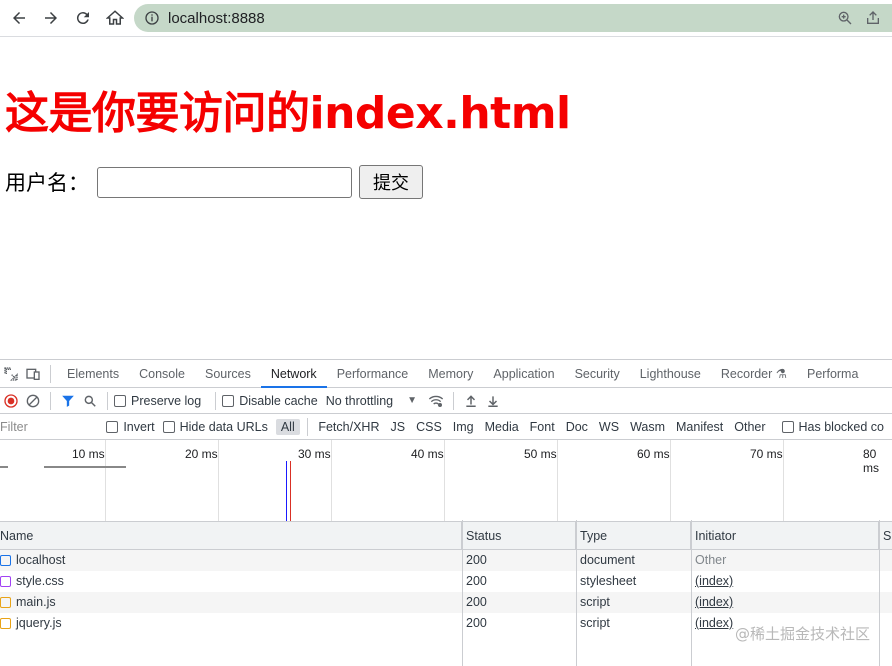 The height and width of the screenshot is (666, 892). Describe the element at coordinates (287, 426) in the screenshot. I see `type-filter-all: All` at that location.